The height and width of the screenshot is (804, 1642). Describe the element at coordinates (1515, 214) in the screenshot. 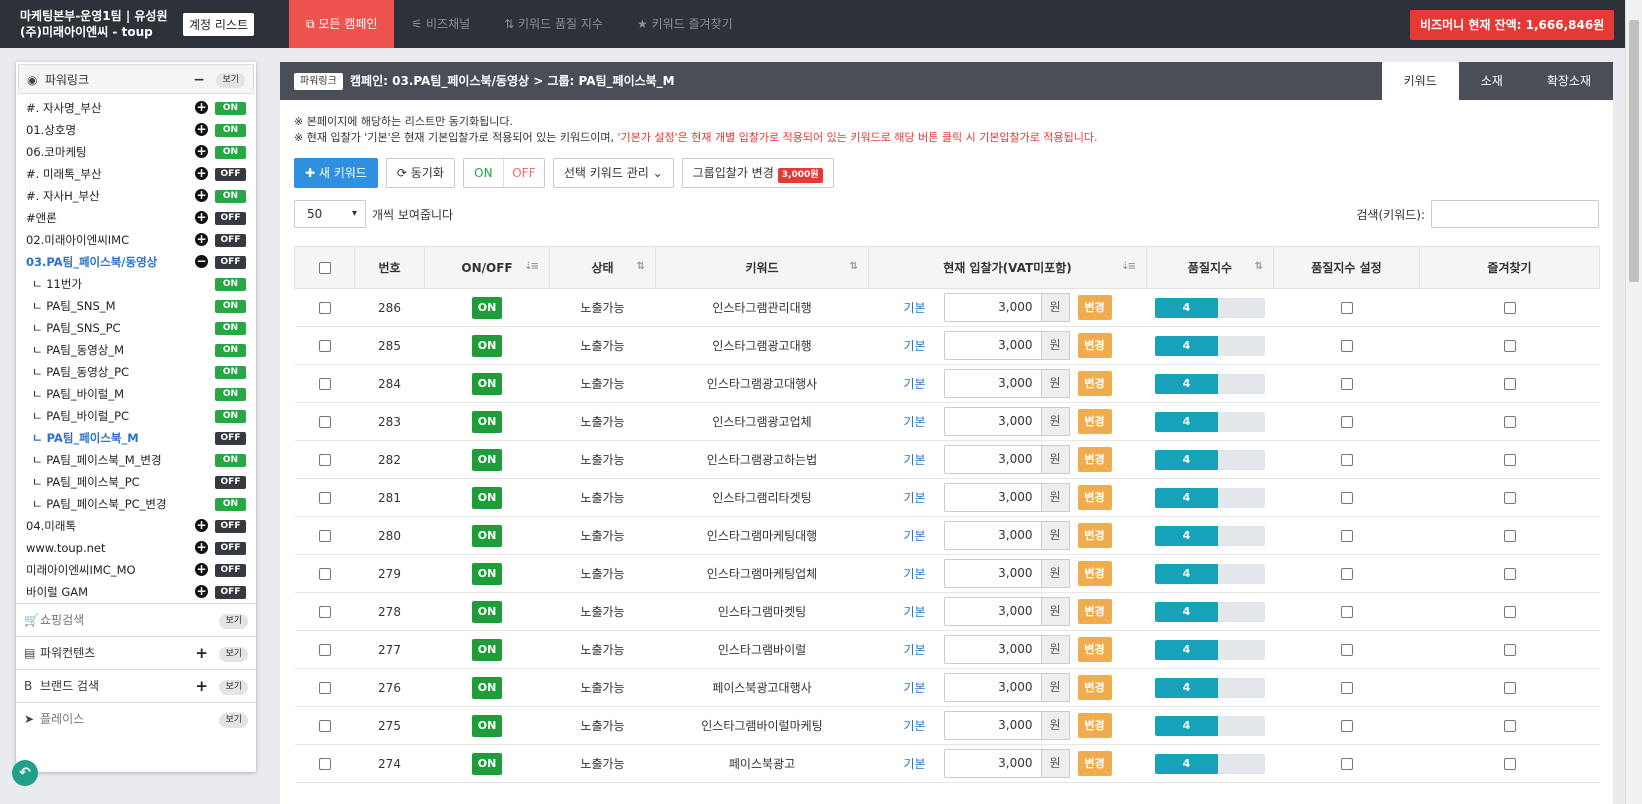

I see `keyword-search-input` at that location.